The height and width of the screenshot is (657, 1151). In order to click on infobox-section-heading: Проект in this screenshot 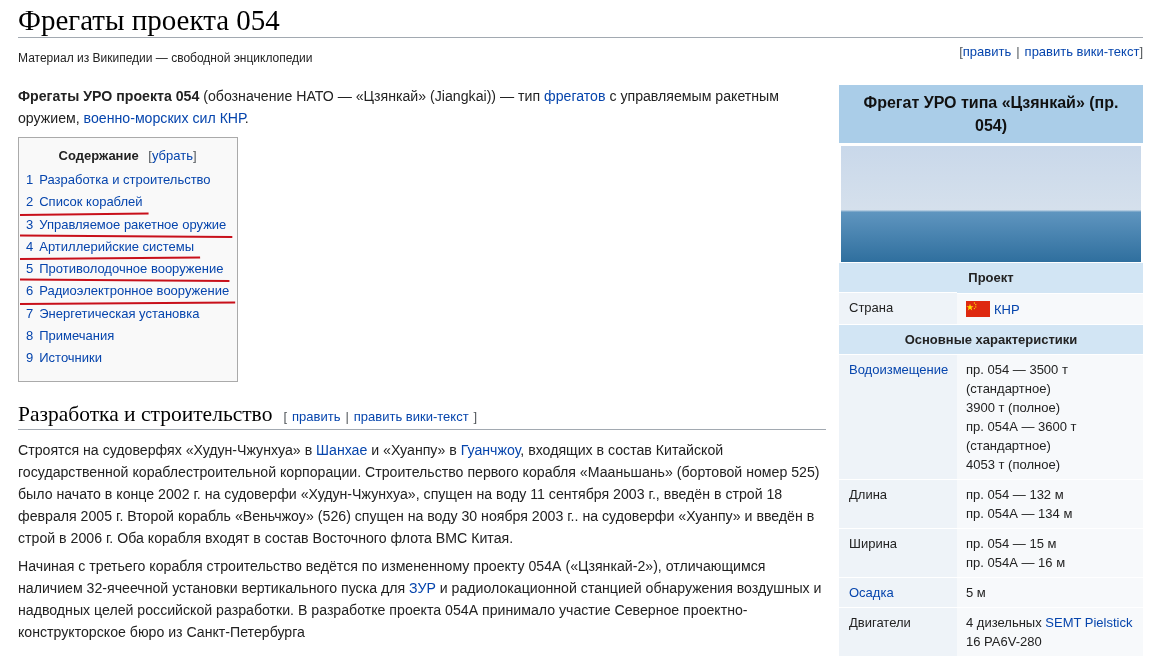, I will do `click(991, 277)`.